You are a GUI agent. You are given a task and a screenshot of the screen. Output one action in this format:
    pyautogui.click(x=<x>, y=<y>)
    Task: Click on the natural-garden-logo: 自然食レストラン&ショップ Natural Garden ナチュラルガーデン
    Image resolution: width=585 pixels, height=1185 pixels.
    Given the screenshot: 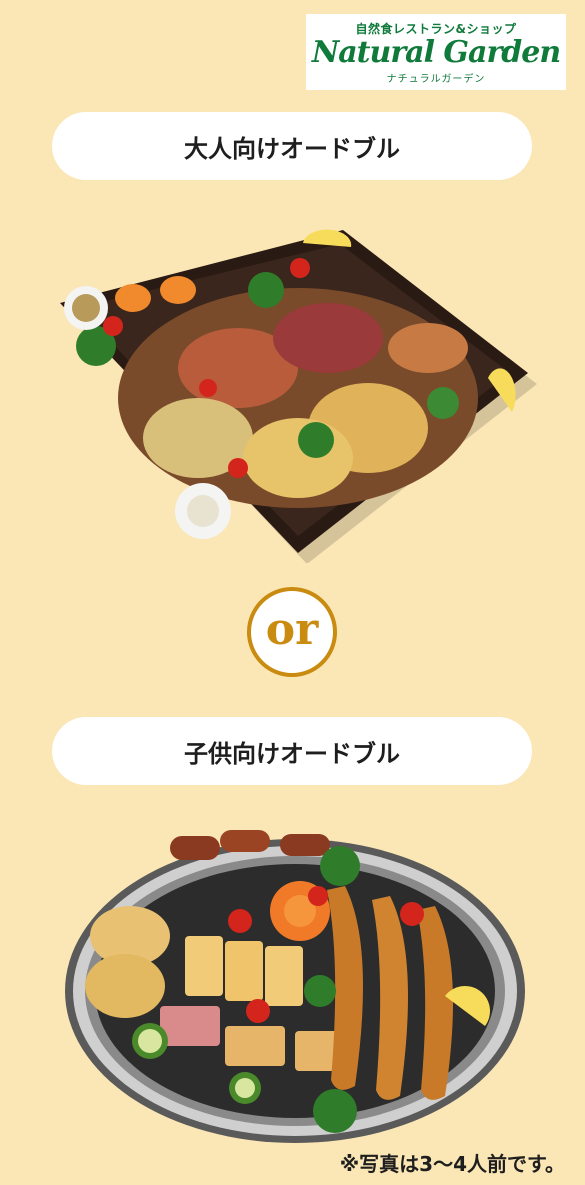 What is the action you would take?
    pyautogui.click(x=436, y=52)
    